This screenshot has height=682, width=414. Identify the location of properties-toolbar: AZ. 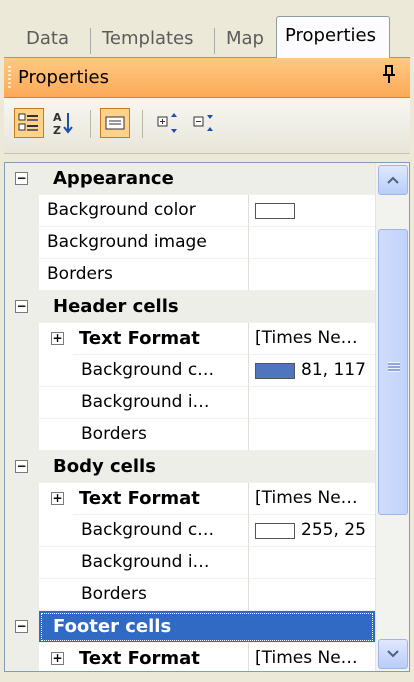
(207, 126).